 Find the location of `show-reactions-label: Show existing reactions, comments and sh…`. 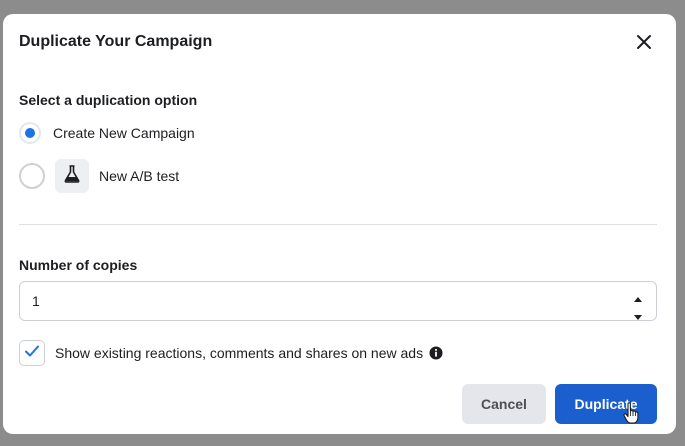

show-reactions-label: Show existing reactions, comments and sh… is located at coordinates (239, 353).